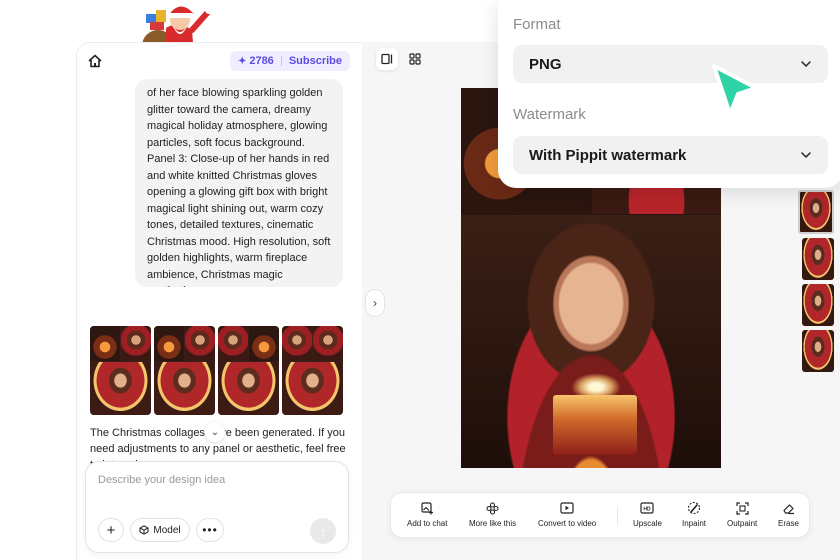  I want to click on credits-count: 2786, so click(261, 61).